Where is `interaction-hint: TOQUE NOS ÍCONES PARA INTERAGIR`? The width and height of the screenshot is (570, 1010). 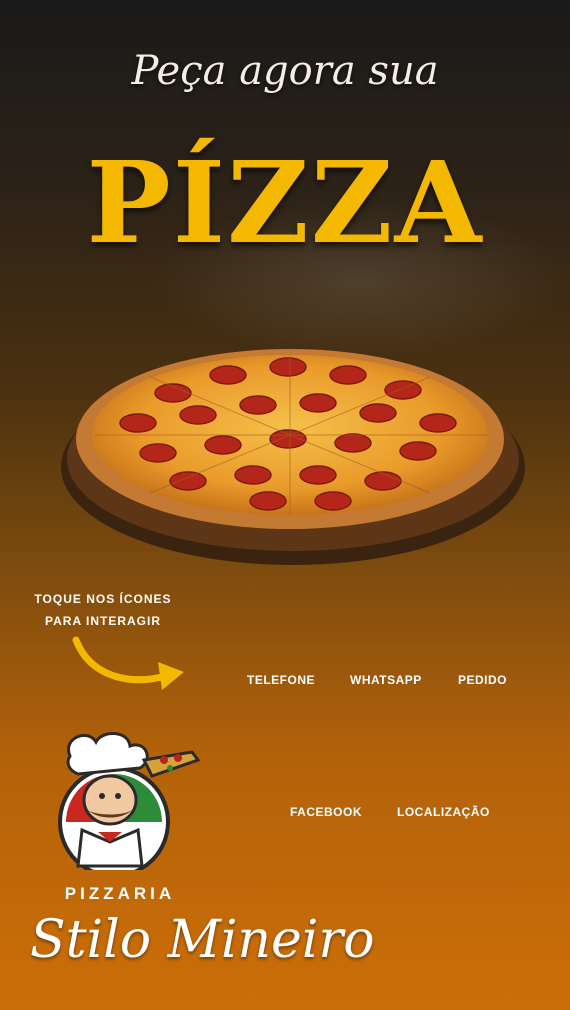
interaction-hint: TOQUE NOS ÍCONES PARA INTERAGIR is located at coordinates (103, 610).